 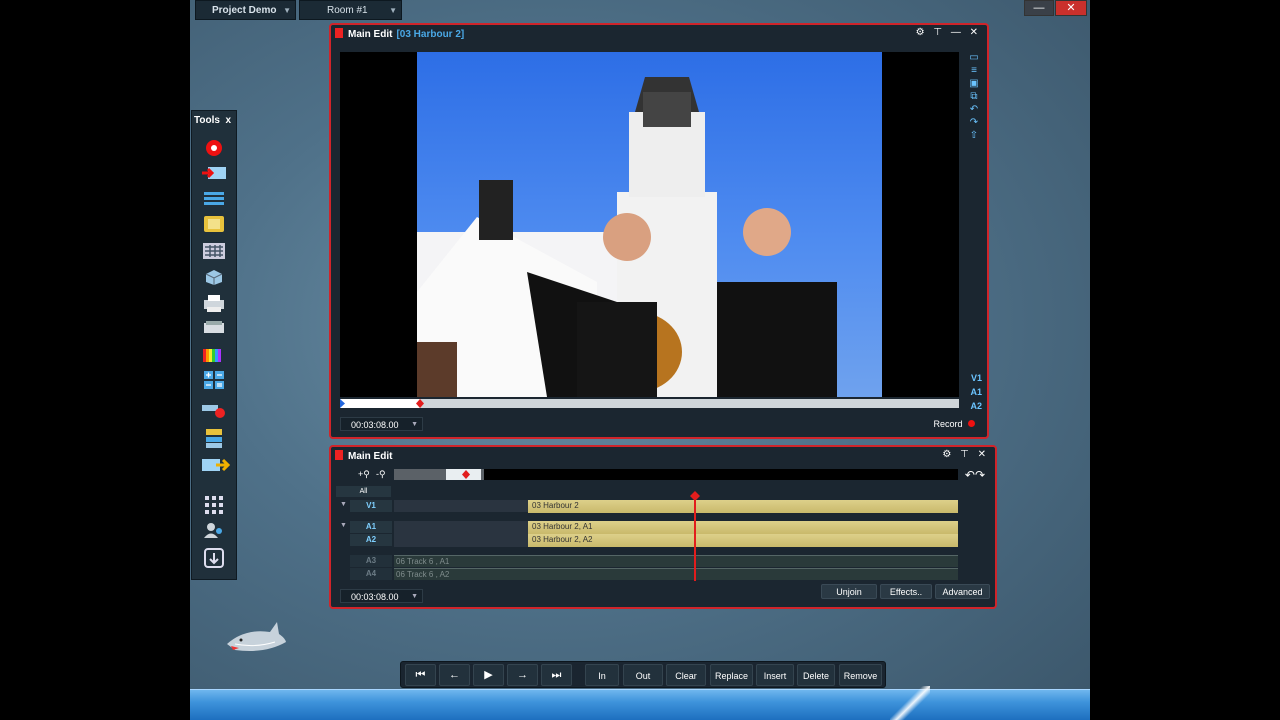 I want to click on viewer-side-toolbar: ▭ ≡ ▣ ⧉ ↶ ↷ ⇧, so click(x=974, y=96).